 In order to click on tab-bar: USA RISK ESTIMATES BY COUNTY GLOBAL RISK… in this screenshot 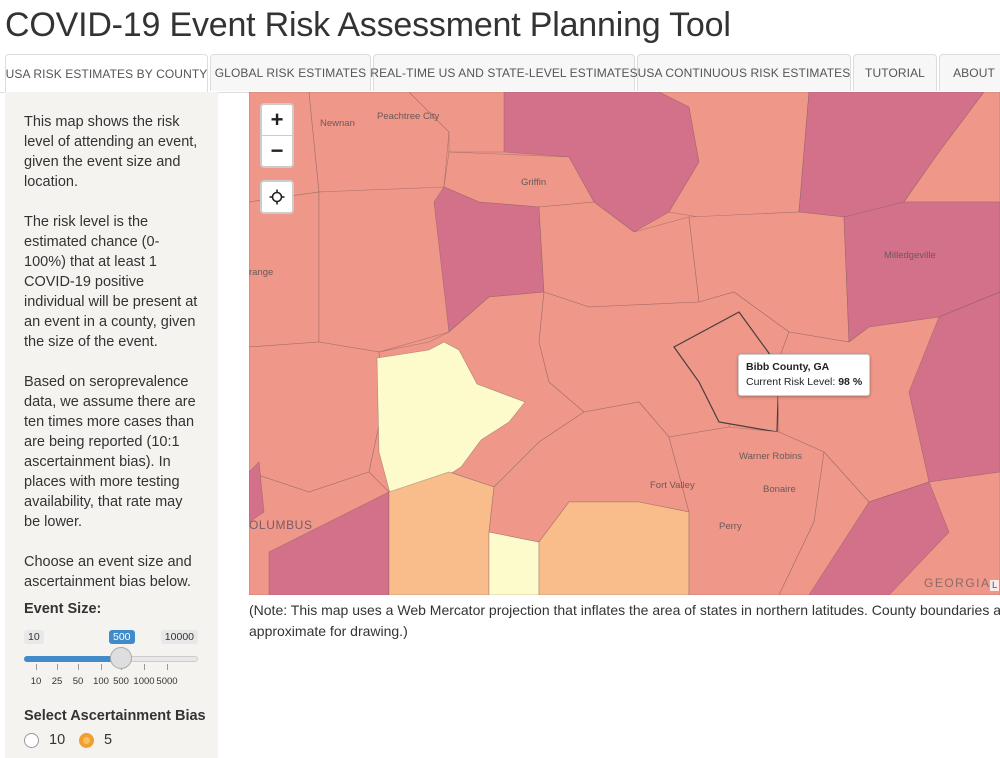, I will do `click(500, 73)`.